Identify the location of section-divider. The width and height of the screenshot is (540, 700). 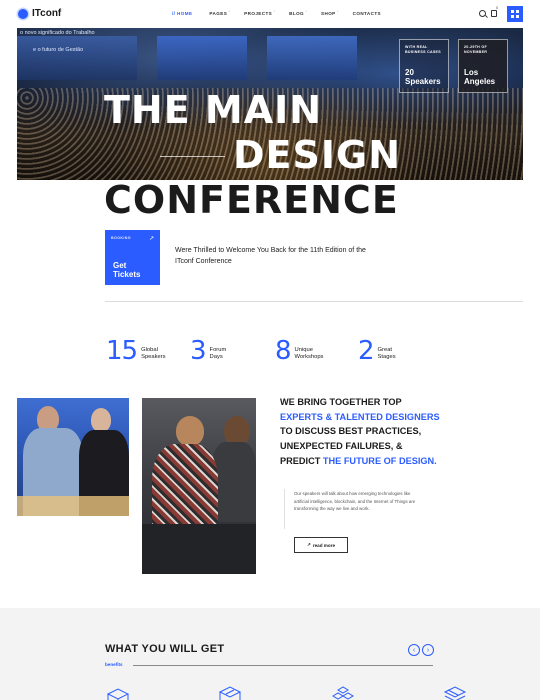
(314, 301).